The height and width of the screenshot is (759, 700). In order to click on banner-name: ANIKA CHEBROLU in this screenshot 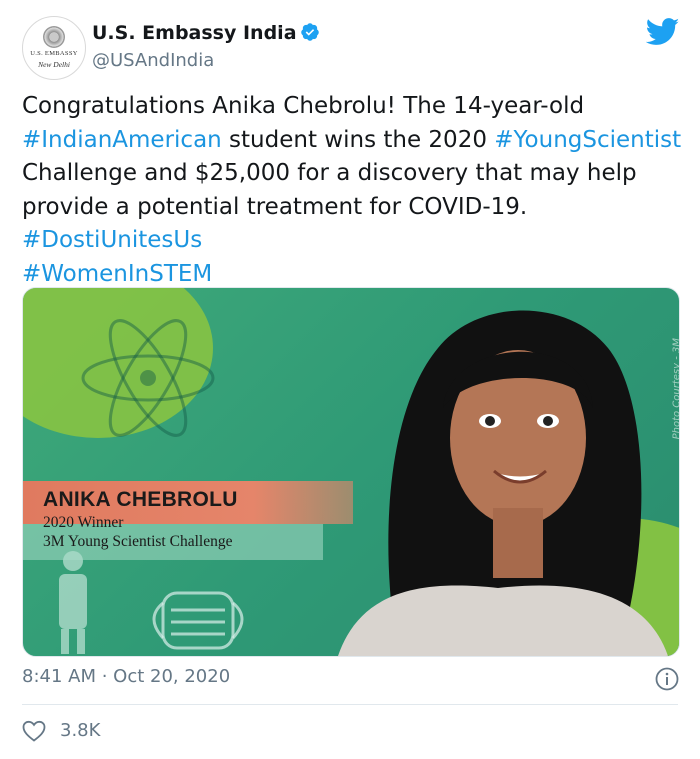, I will do `click(140, 499)`.